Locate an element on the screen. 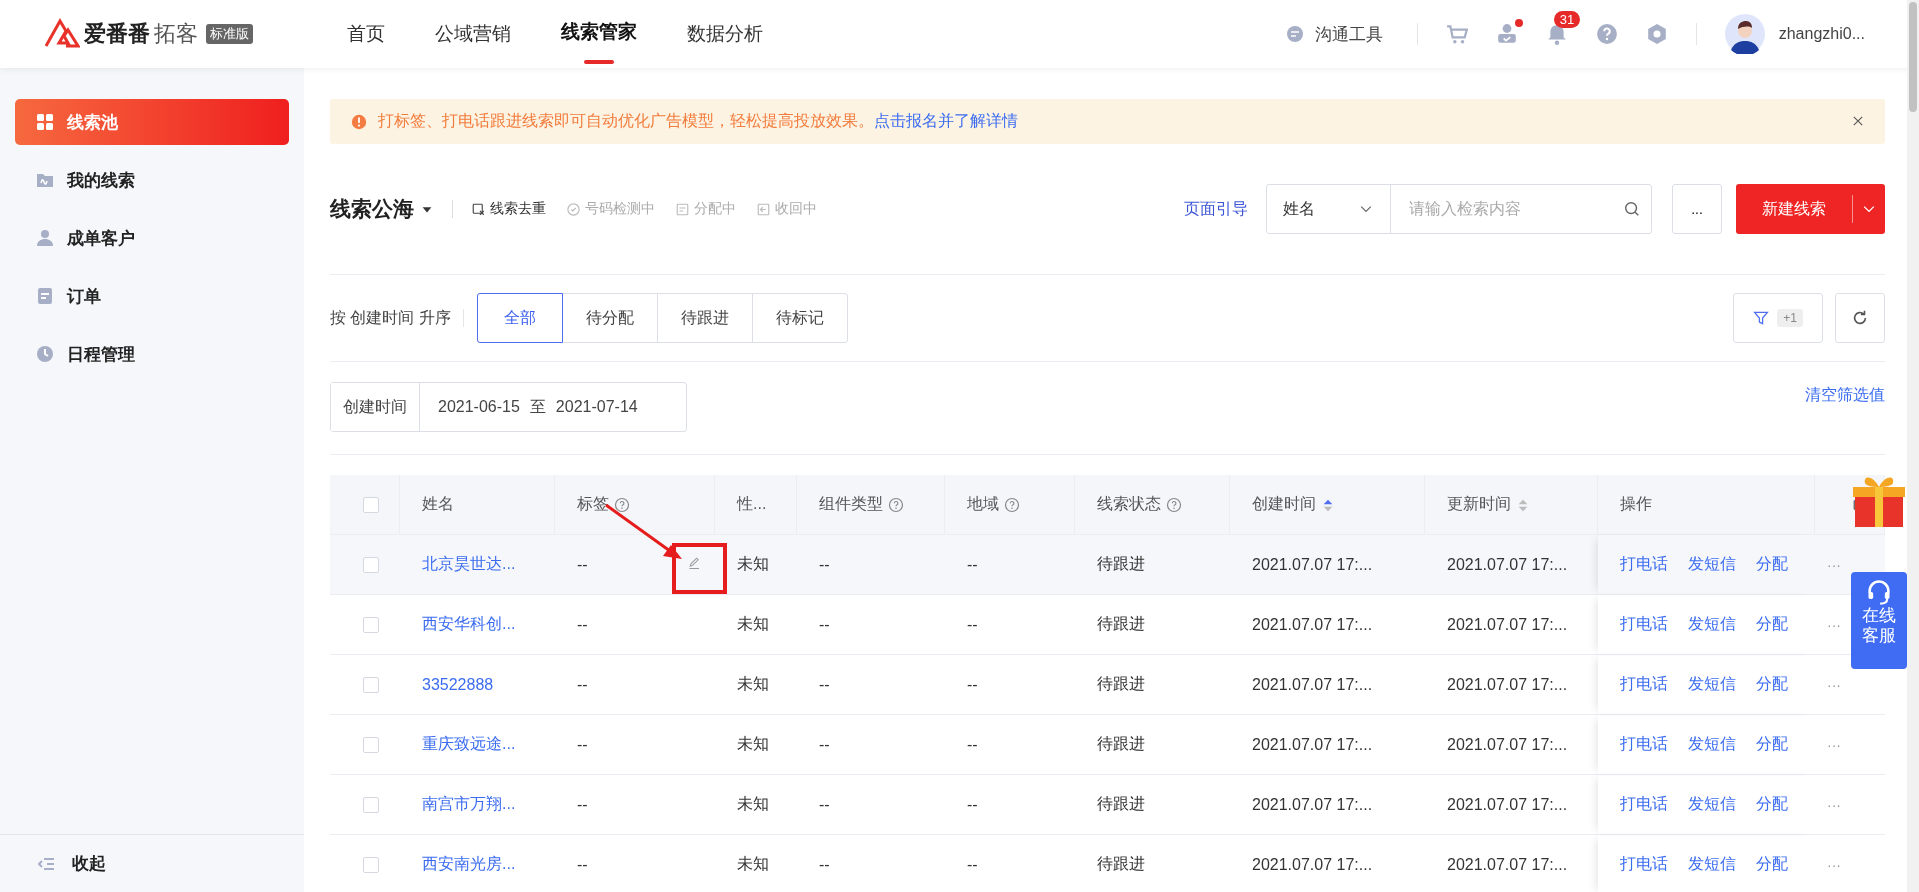 The image size is (1919, 892). communication-tool-button: 沟通工具 is located at coordinates (1333, 34).